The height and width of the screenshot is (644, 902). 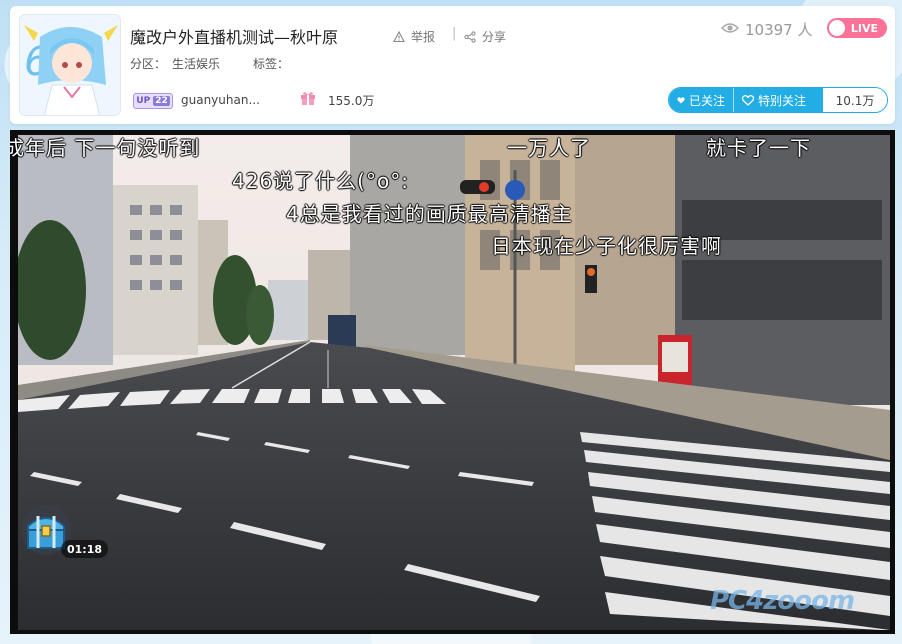 What do you see at coordinates (864, 28) in the screenshot?
I see `live-label: LIVE` at bounding box center [864, 28].